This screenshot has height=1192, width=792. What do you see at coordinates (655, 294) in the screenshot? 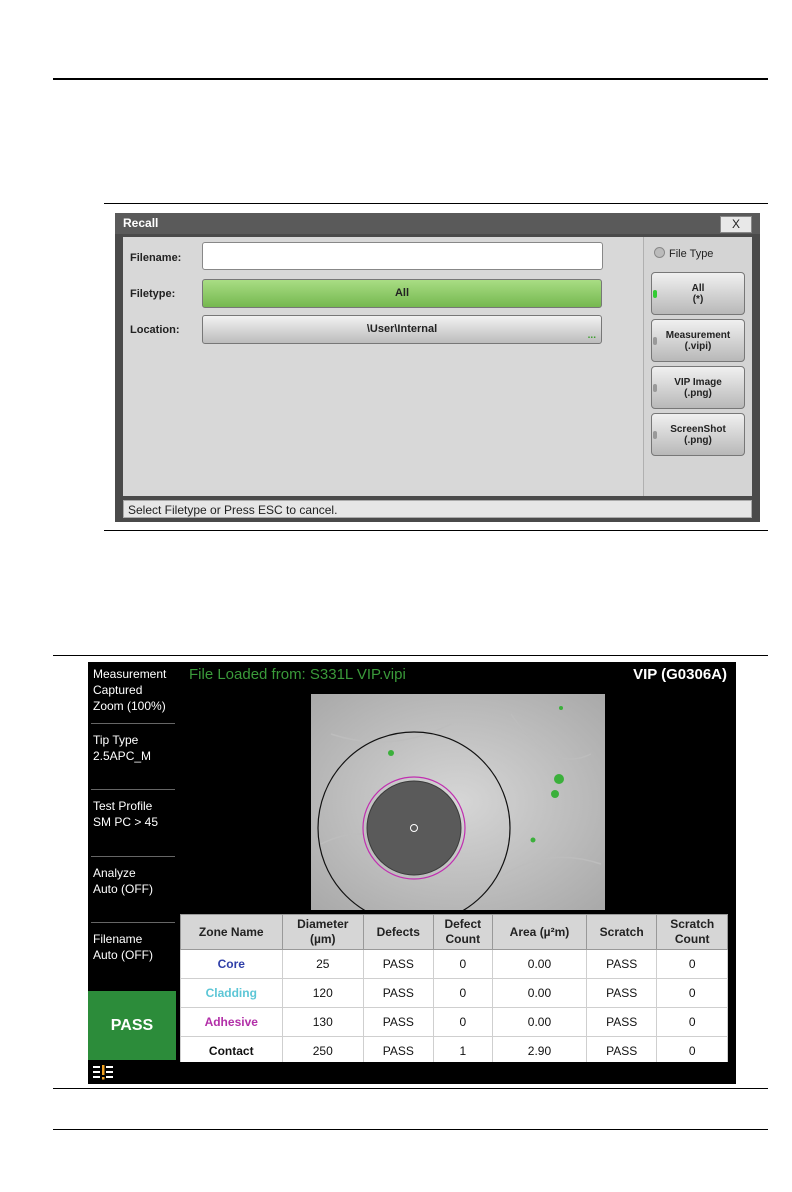
I see `selected-indicator-icon` at bounding box center [655, 294].